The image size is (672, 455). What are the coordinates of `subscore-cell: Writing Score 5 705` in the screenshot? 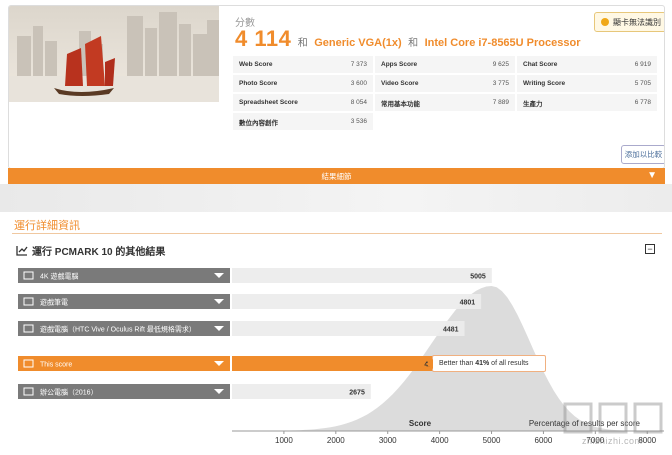 It's located at (588, 84).